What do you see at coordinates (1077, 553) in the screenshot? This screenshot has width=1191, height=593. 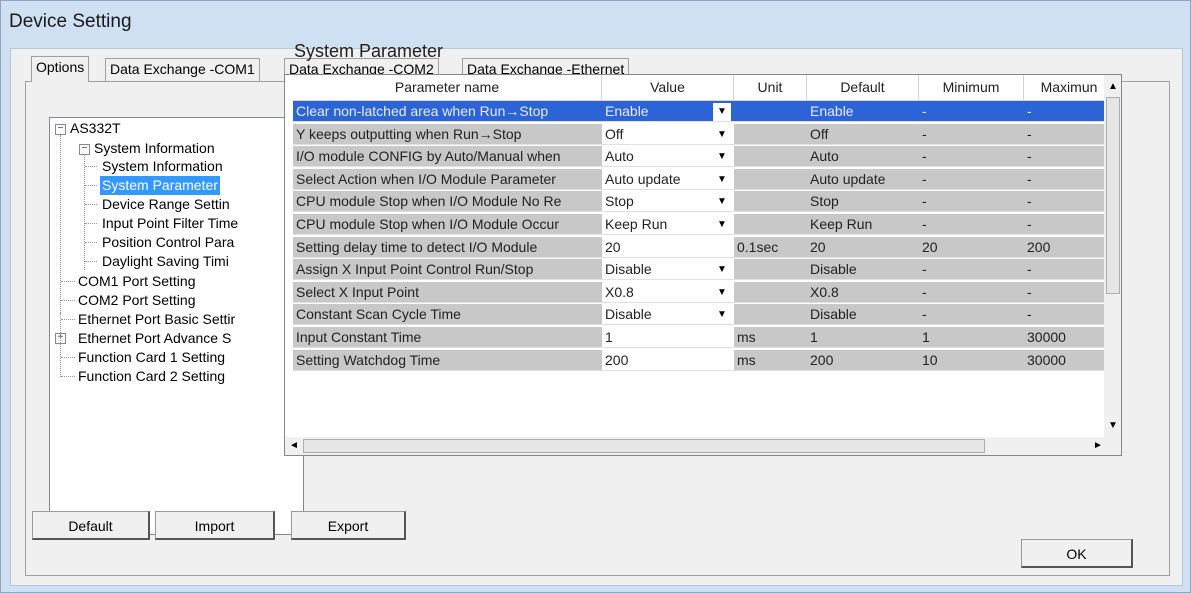 I see `ok-button: OK` at bounding box center [1077, 553].